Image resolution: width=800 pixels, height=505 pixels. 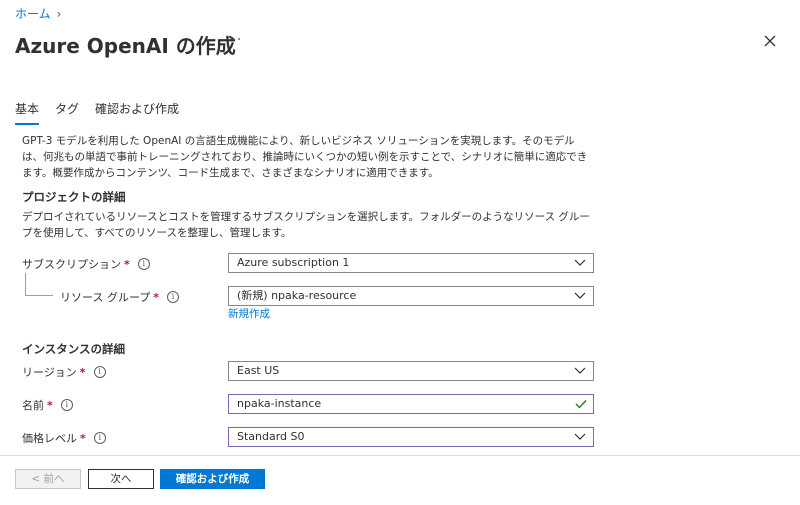 What do you see at coordinates (234, 40) in the screenshot?
I see `more-options-icon: ···` at bounding box center [234, 40].